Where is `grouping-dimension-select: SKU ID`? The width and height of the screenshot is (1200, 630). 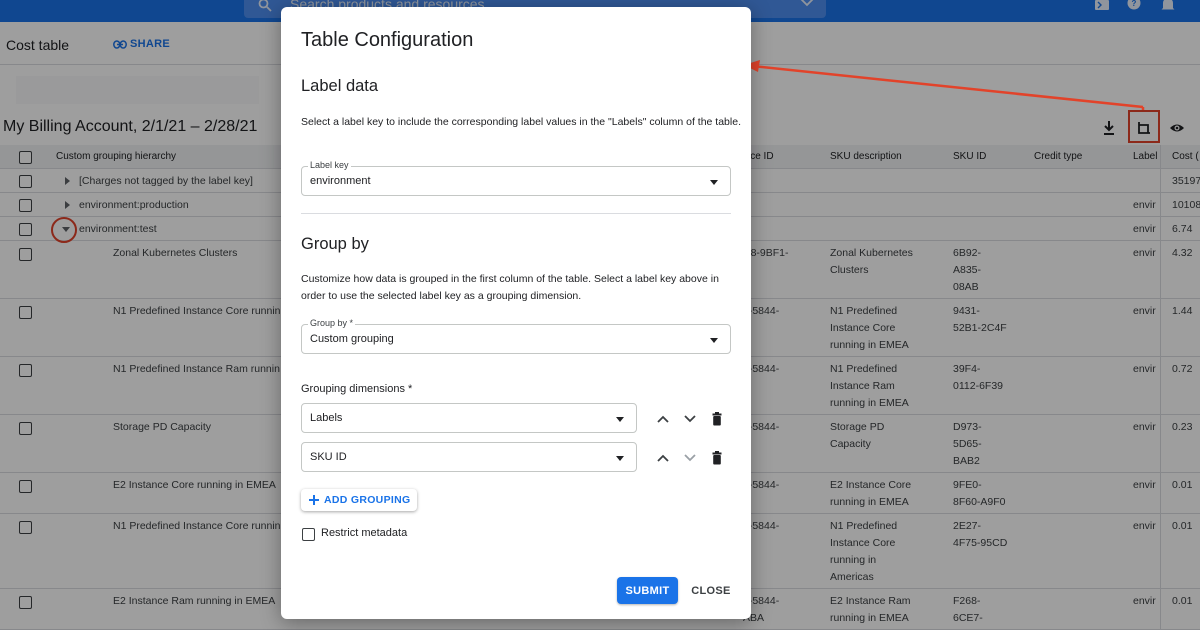
grouping-dimension-select: SKU ID is located at coordinates (469, 457).